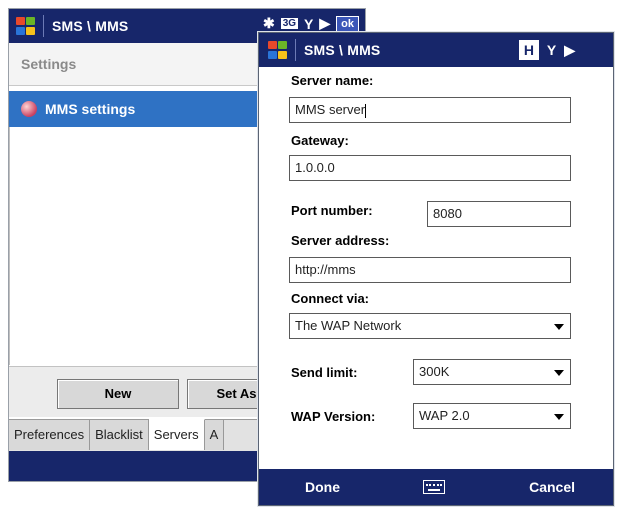 The height and width of the screenshot is (507, 618). I want to click on tab-preferences: Preferences, so click(50, 435).